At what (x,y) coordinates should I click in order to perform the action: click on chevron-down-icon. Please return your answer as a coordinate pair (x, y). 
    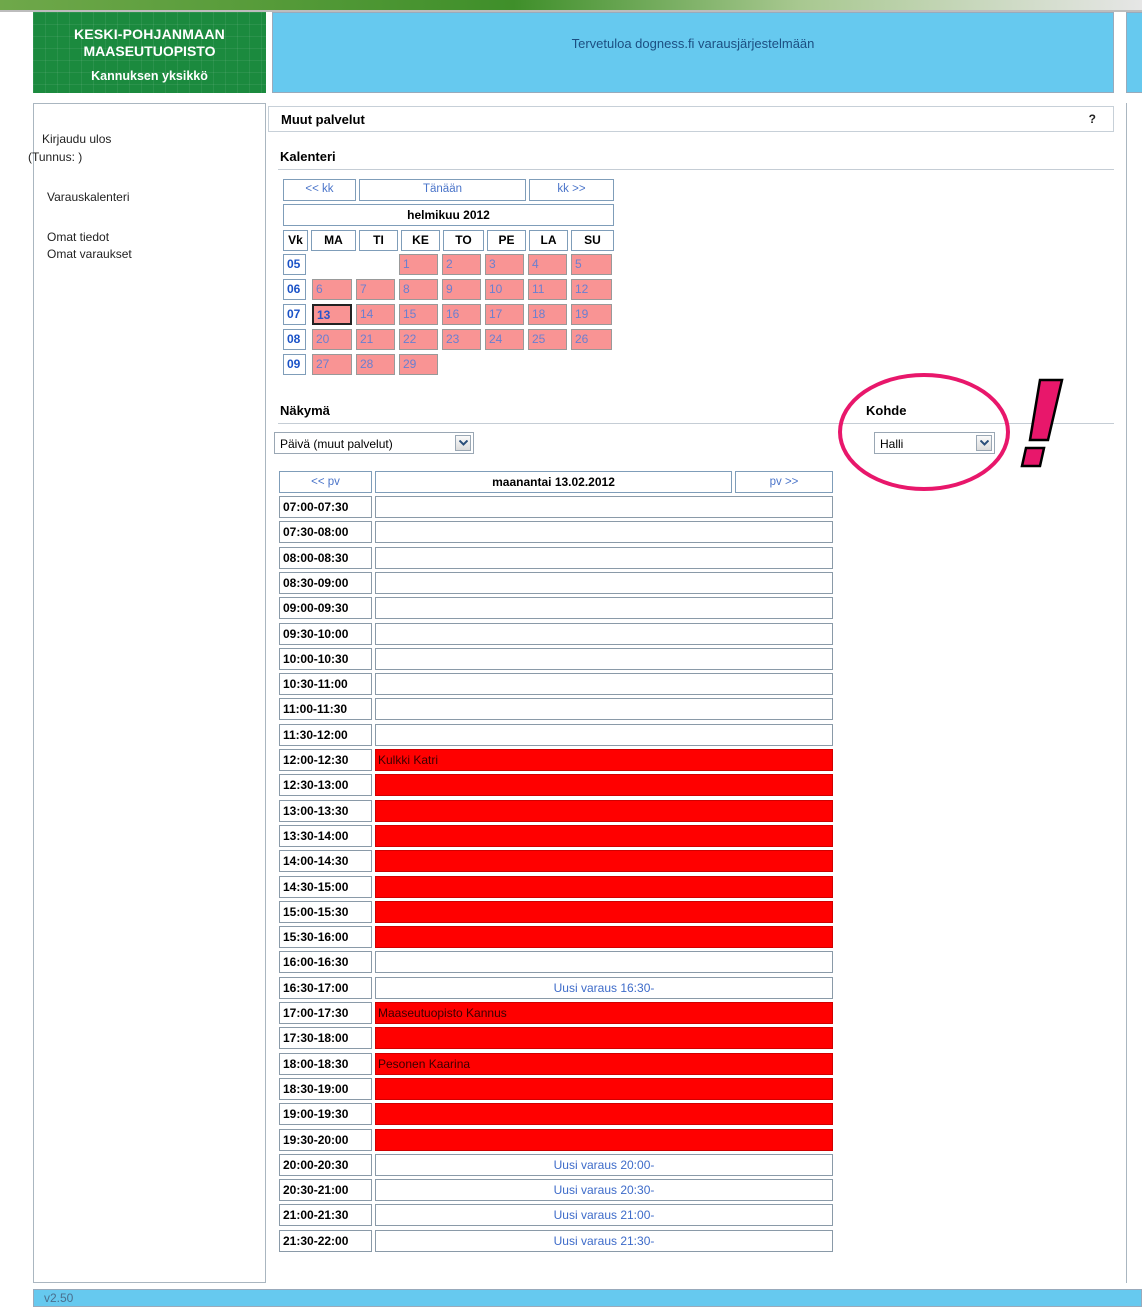
    Looking at the image, I should click on (463, 443).